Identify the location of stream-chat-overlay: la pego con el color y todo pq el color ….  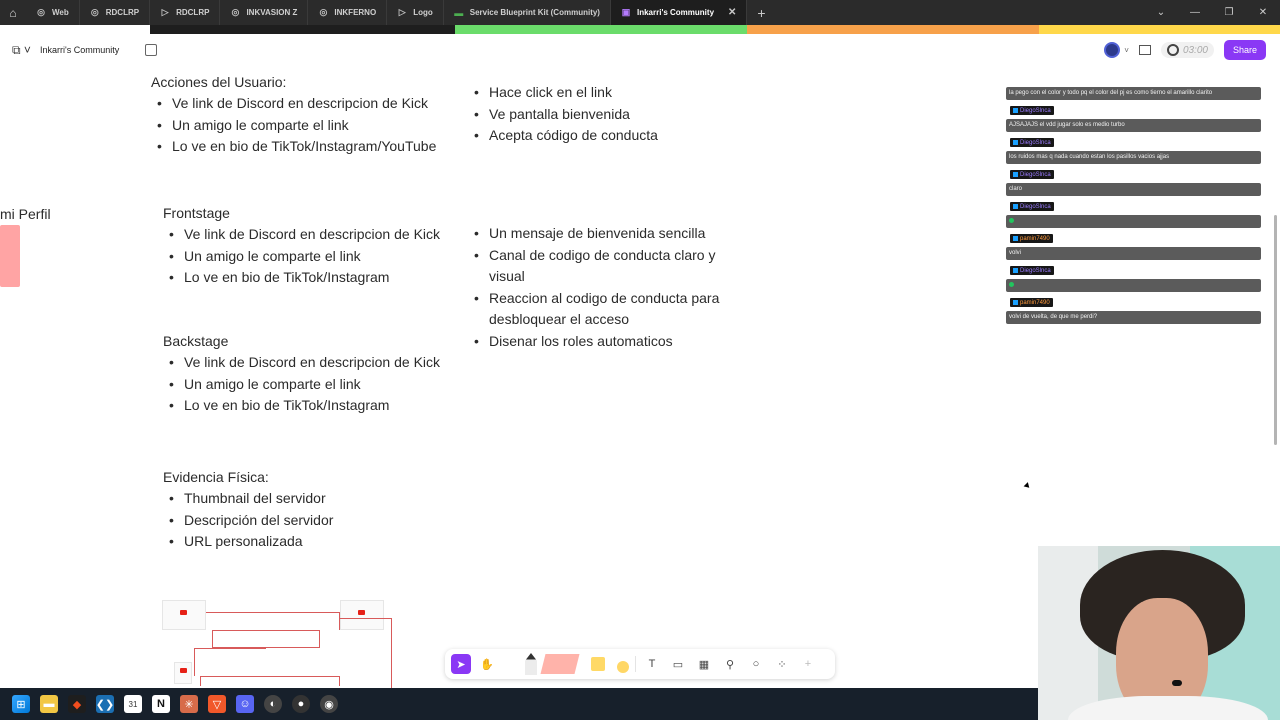
(1133, 205).